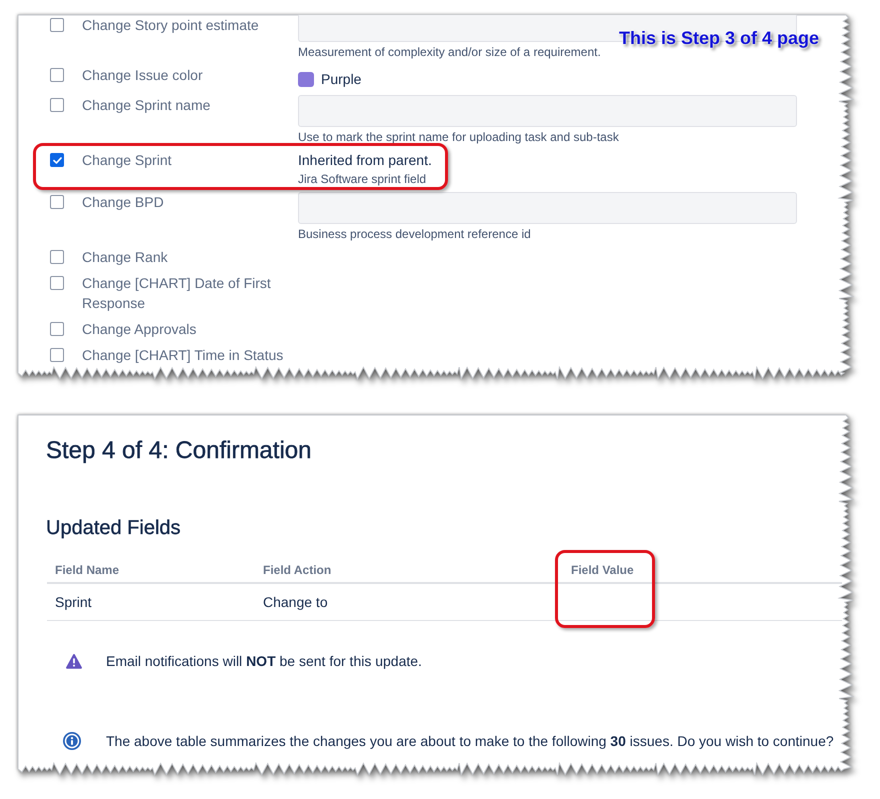 The width and height of the screenshot is (880, 799). Describe the element at coordinates (114, 528) in the screenshot. I see `section-title: Updated Fields` at that location.